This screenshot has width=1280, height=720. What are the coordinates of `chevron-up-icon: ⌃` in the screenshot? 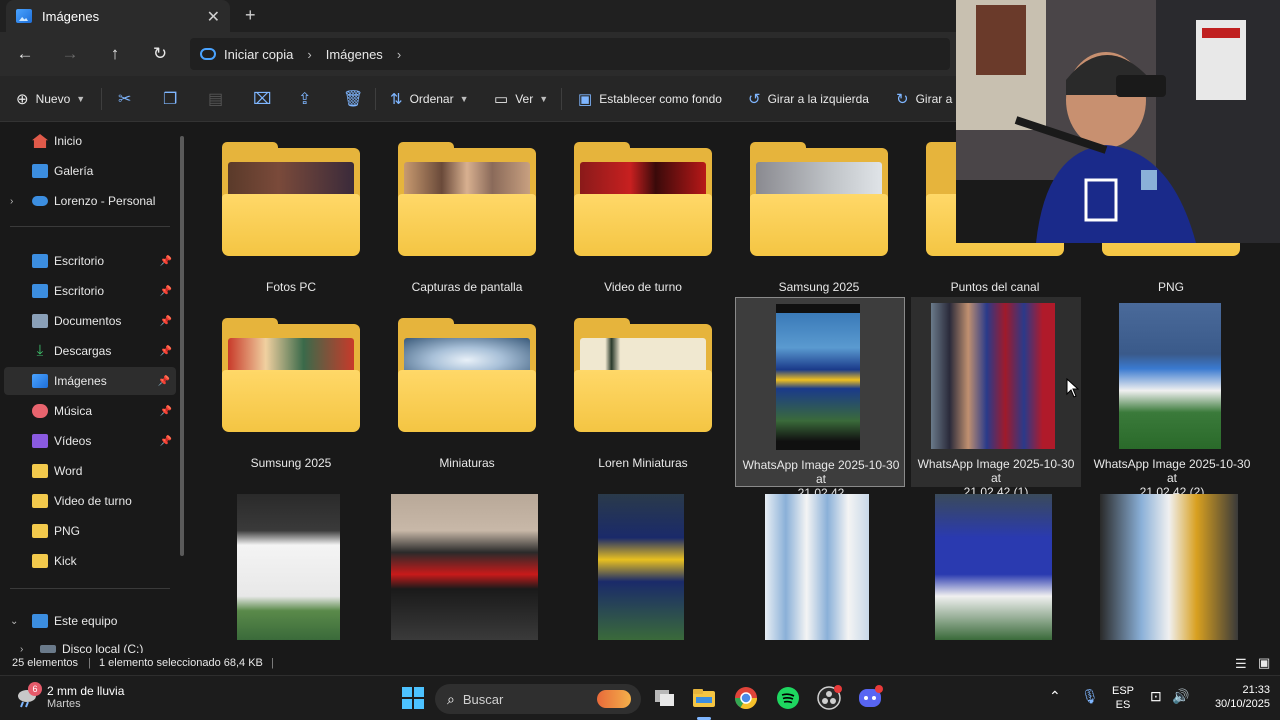 It's located at (1055, 696).